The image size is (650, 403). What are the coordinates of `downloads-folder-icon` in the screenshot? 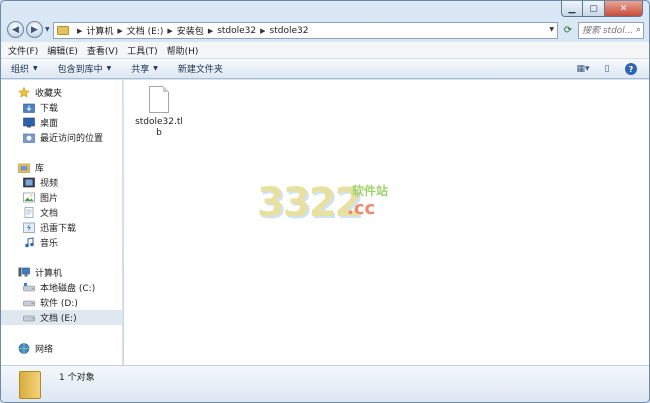 It's located at (29, 108).